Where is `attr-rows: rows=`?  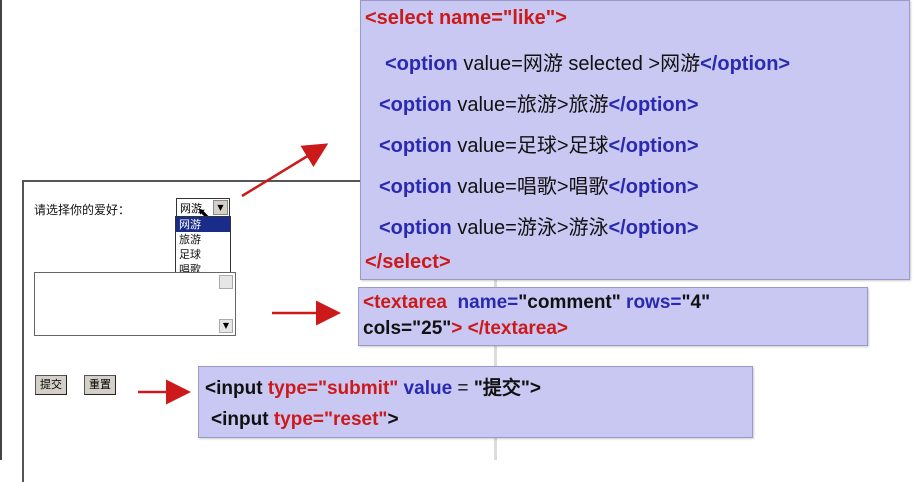 attr-rows: rows= is located at coordinates (651, 302).